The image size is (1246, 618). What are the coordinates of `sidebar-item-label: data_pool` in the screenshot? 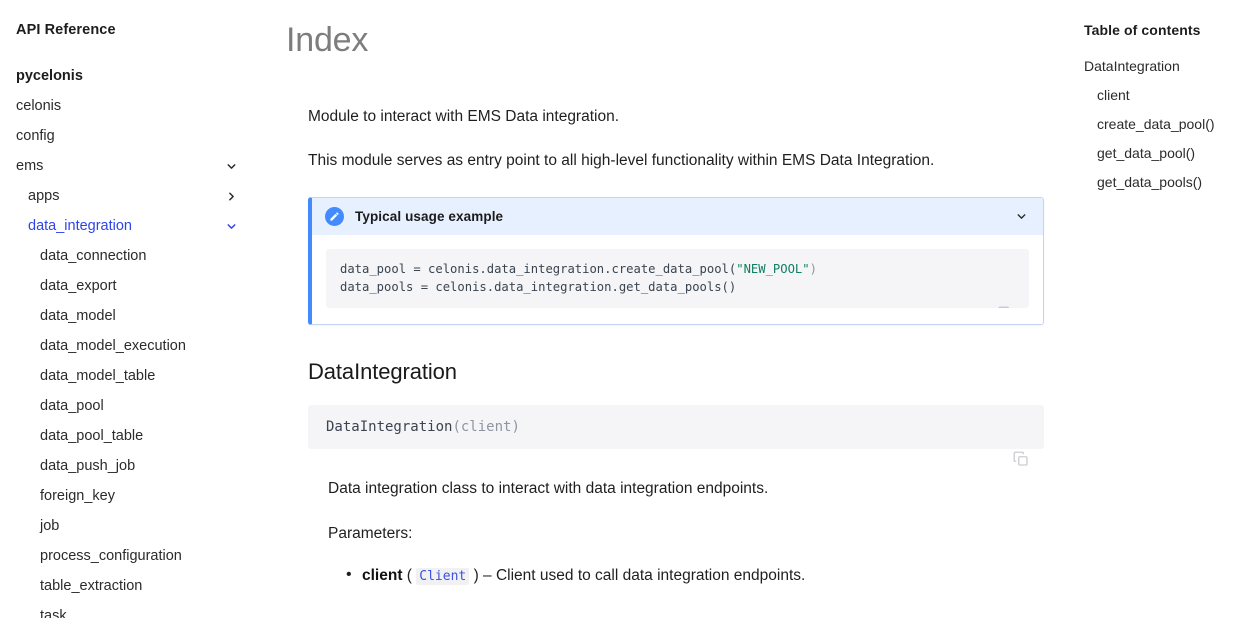 It's located at (72, 406).